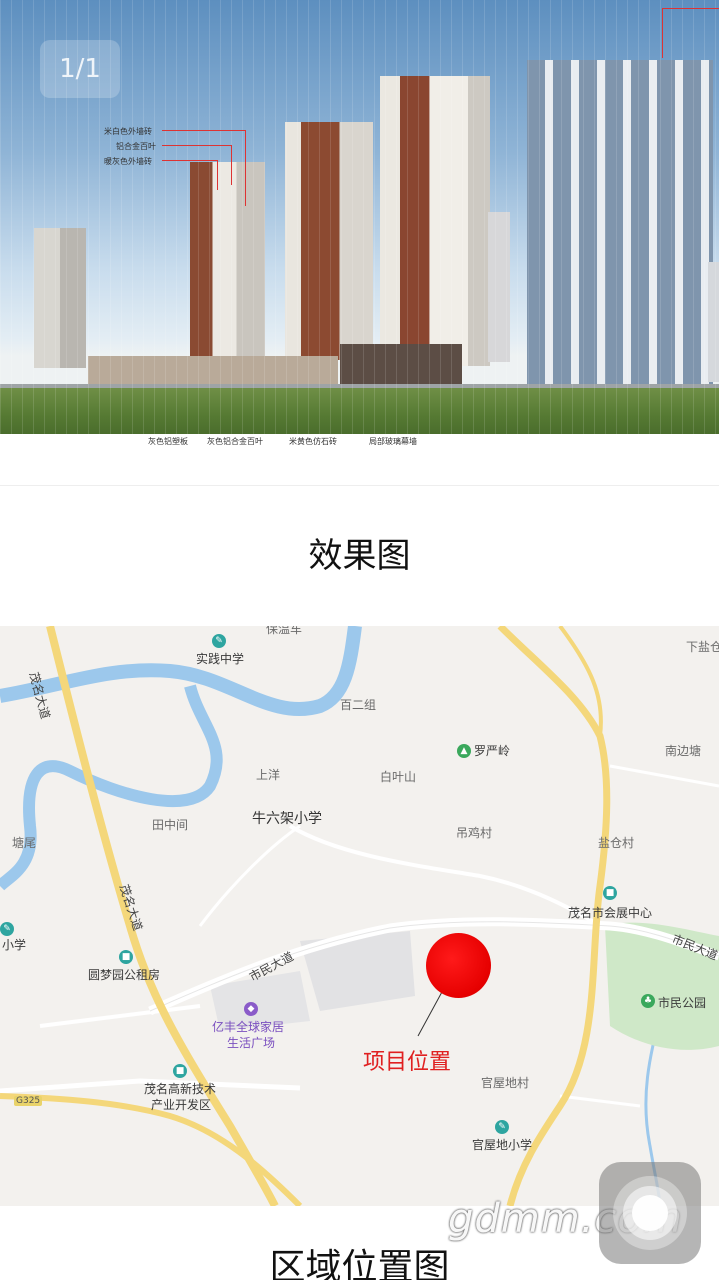 Image resolution: width=719 pixels, height=1280 pixels. I want to click on callout-warm-grey-tile: 暖灰色外墙砖, so click(128, 161).